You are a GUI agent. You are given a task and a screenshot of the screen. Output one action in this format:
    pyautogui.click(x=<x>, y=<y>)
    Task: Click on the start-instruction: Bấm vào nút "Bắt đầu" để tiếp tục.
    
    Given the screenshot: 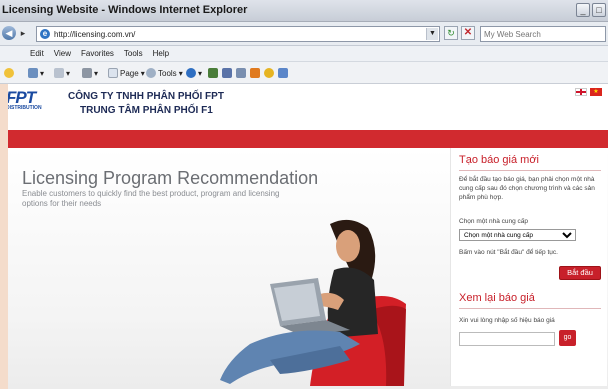 What is the action you would take?
    pyautogui.click(x=508, y=252)
    